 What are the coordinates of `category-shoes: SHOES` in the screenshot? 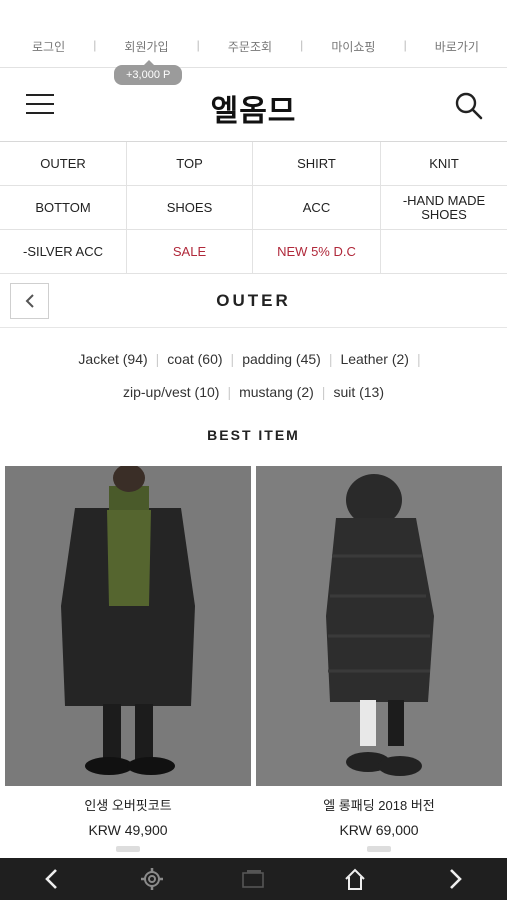 It's located at (190, 208).